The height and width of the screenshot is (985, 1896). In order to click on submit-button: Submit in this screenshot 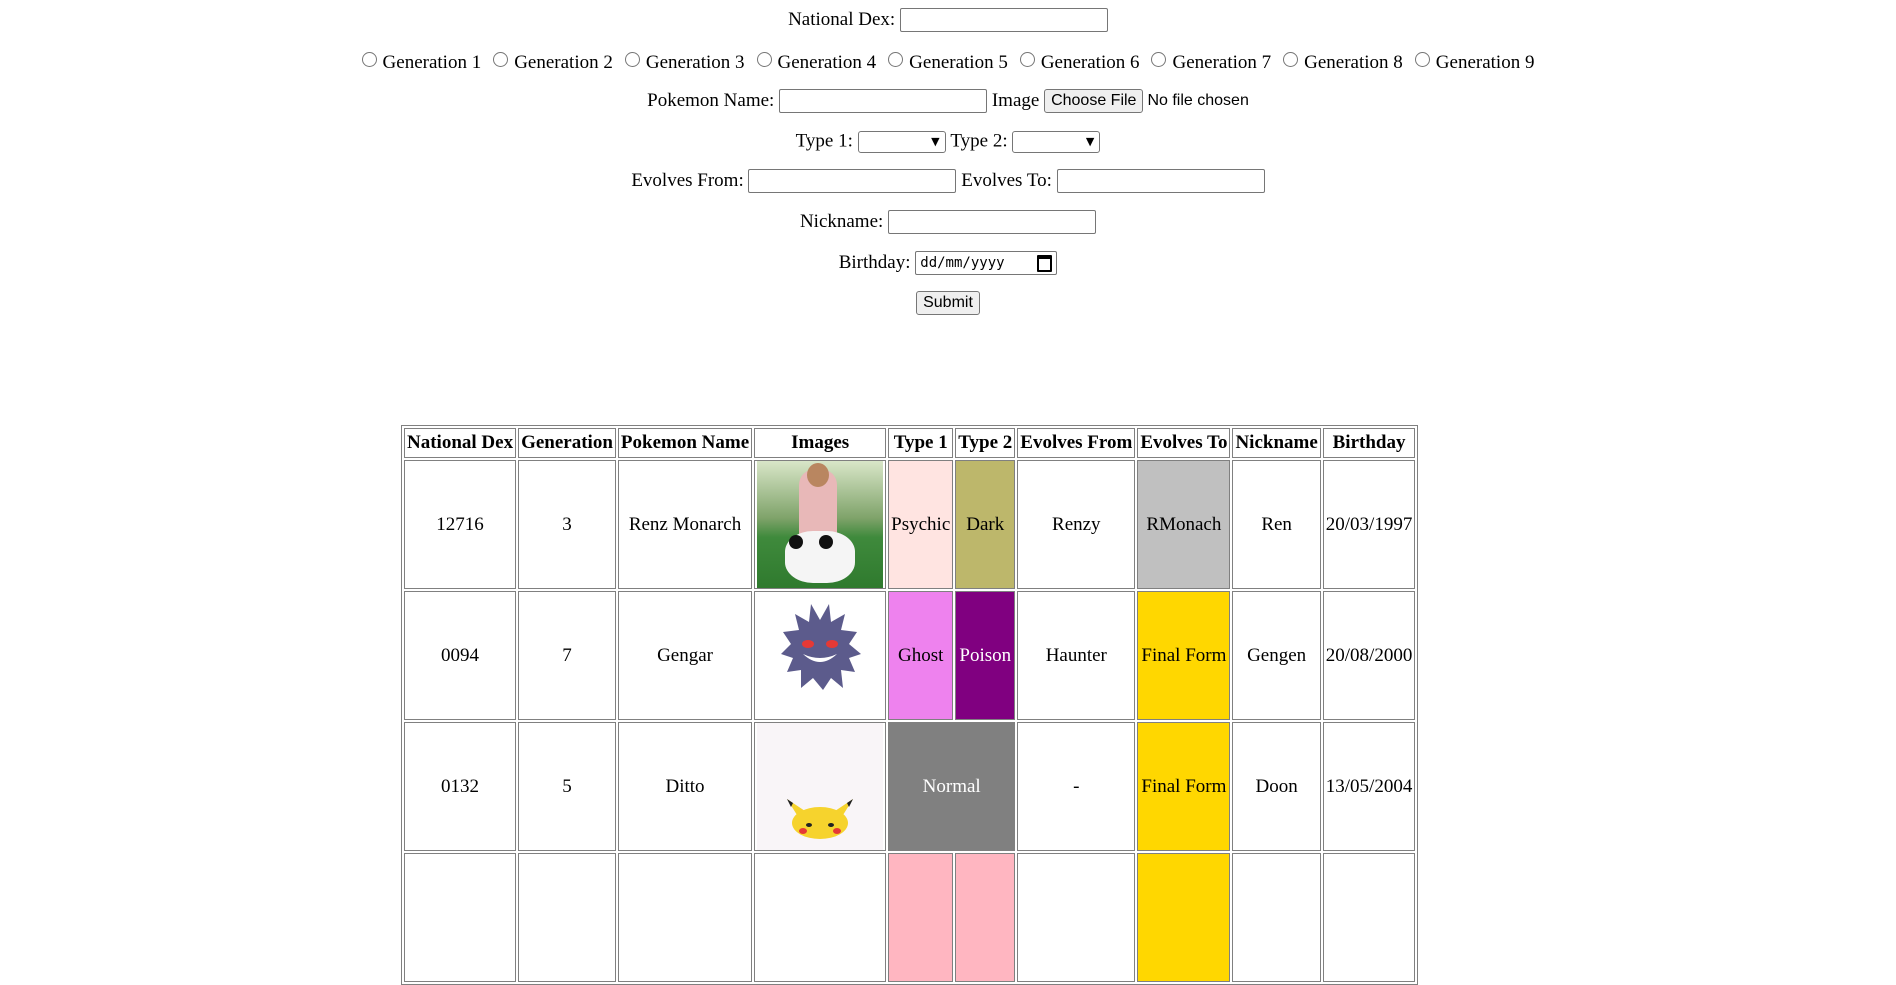, I will do `click(948, 303)`.